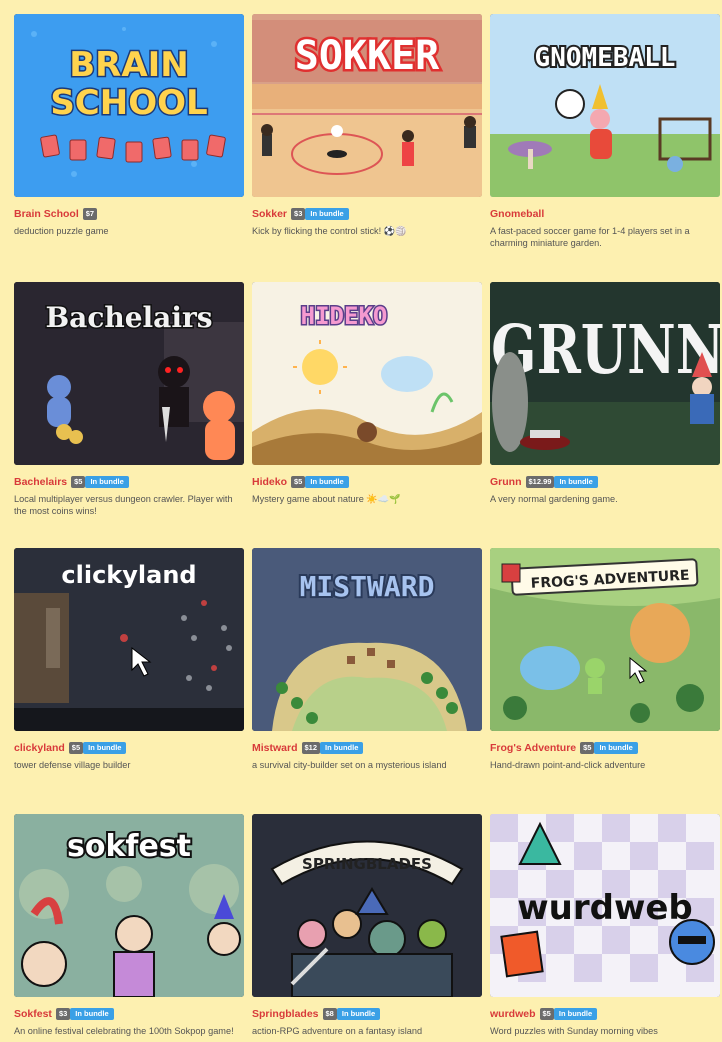 The image size is (722, 1042). Describe the element at coordinates (326, 499) in the screenshot. I see `game-description: Mystery game about nature ☀️☁️🌱` at that location.